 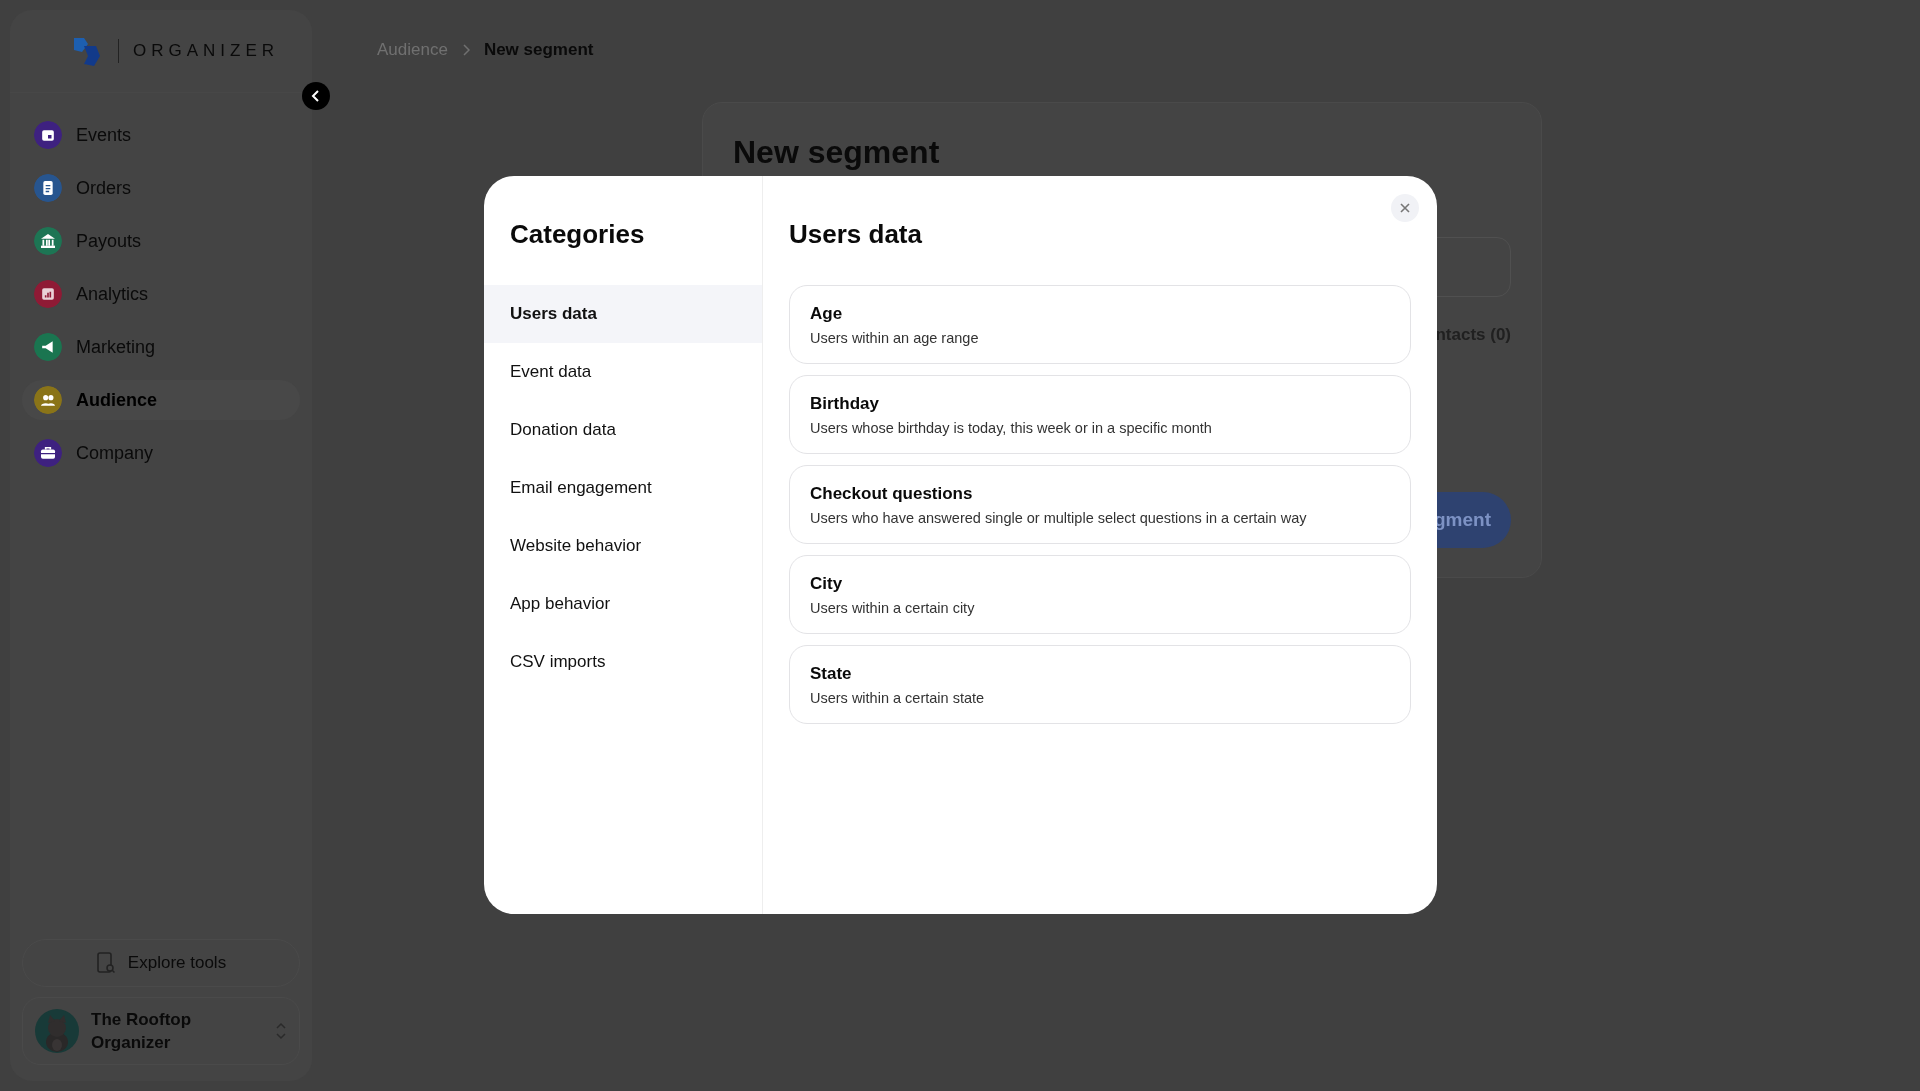 What do you see at coordinates (623, 546) in the screenshot?
I see `category-item: Website behavior` at bounding box center [623, 546].